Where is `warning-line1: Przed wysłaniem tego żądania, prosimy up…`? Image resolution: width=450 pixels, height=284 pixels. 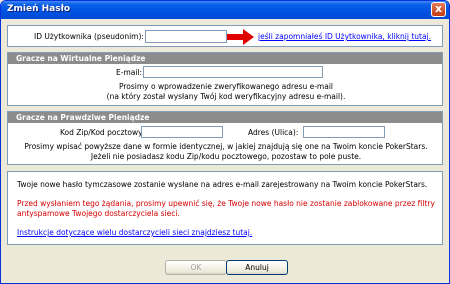
warning-line1: Przed wysłaniem tego żądania, prosimy up… is located at coordinates (226, 203).